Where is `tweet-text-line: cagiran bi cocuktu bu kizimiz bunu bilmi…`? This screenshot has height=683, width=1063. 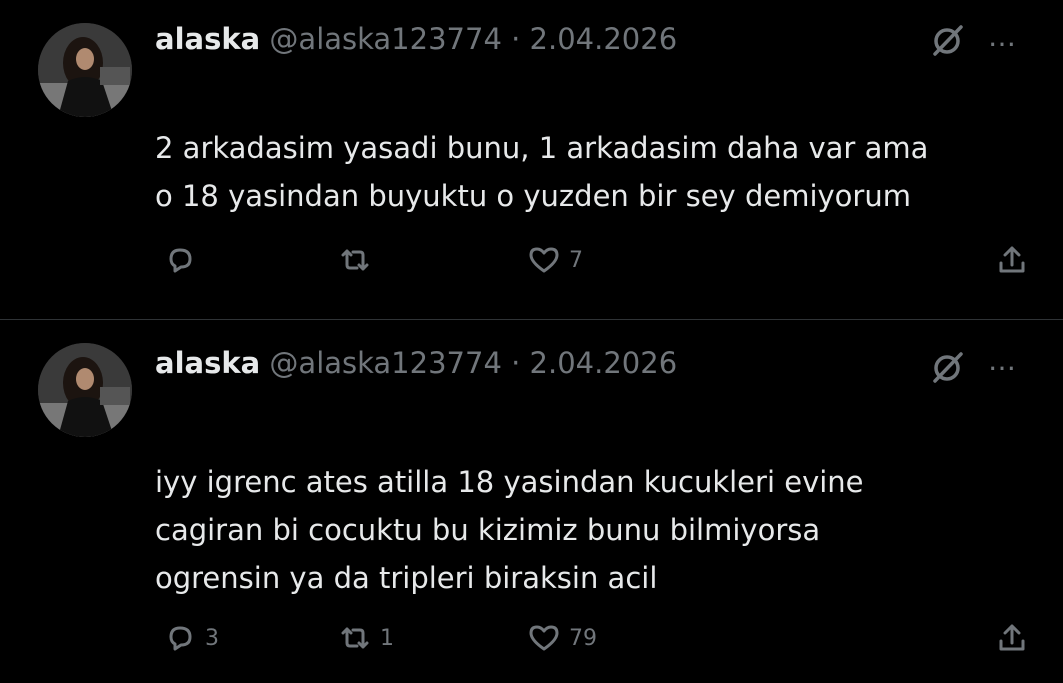 tweet-text-line: cagiran bi cocuktu bu kizimiz bunu bilmi… is located at coordinates (488, 530).